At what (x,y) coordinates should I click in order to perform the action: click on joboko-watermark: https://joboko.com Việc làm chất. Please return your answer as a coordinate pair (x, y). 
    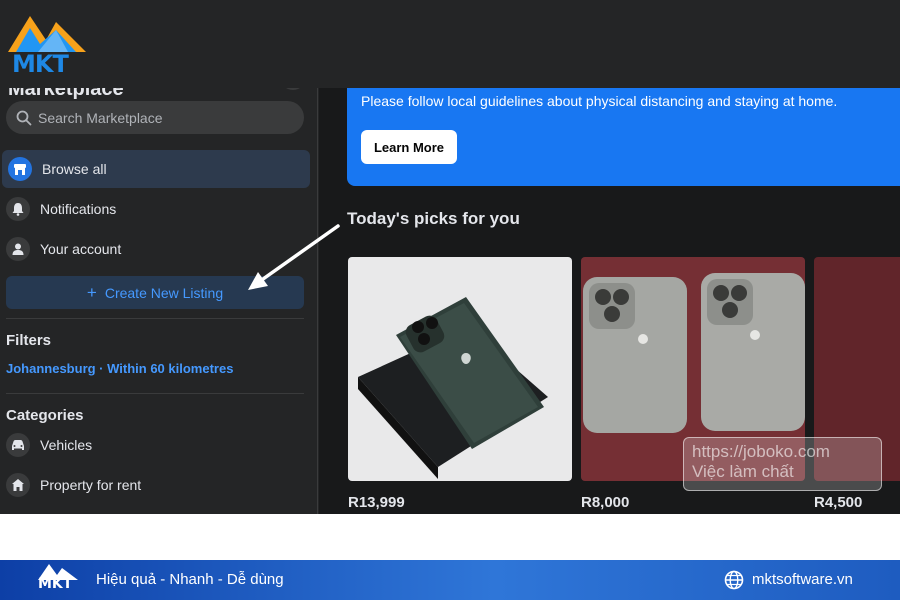
    Looking at the image, I should click on (782, 464).